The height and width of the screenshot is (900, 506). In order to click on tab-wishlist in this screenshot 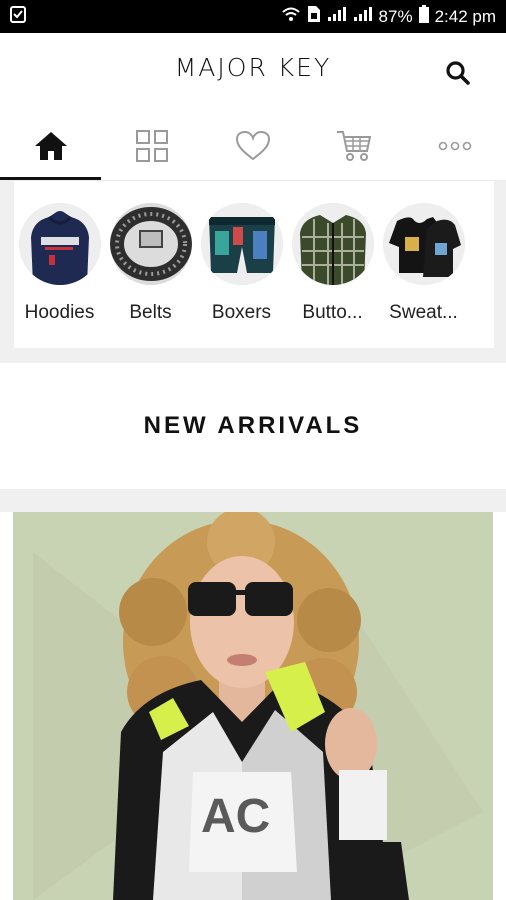, I will do `click(252, 148)`.